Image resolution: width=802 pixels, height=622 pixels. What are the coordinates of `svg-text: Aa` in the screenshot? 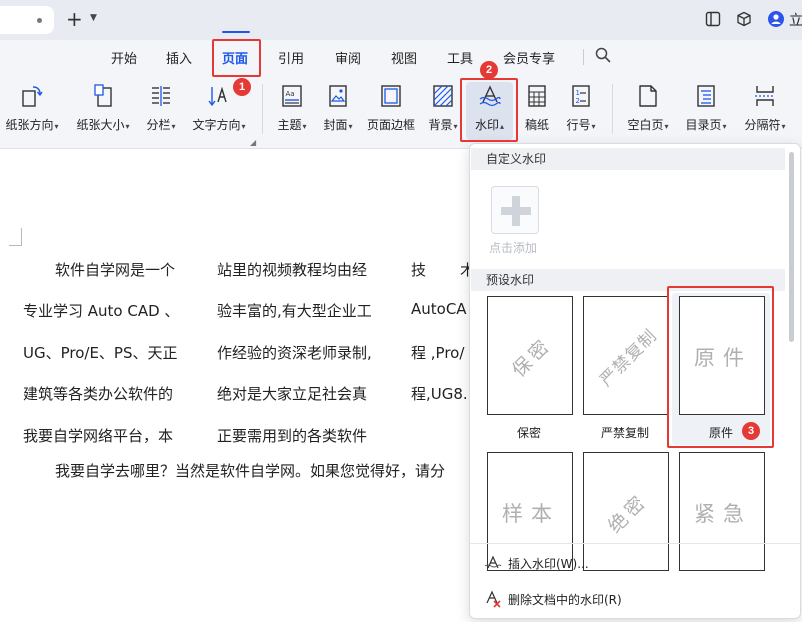 It's located at (290, 94).